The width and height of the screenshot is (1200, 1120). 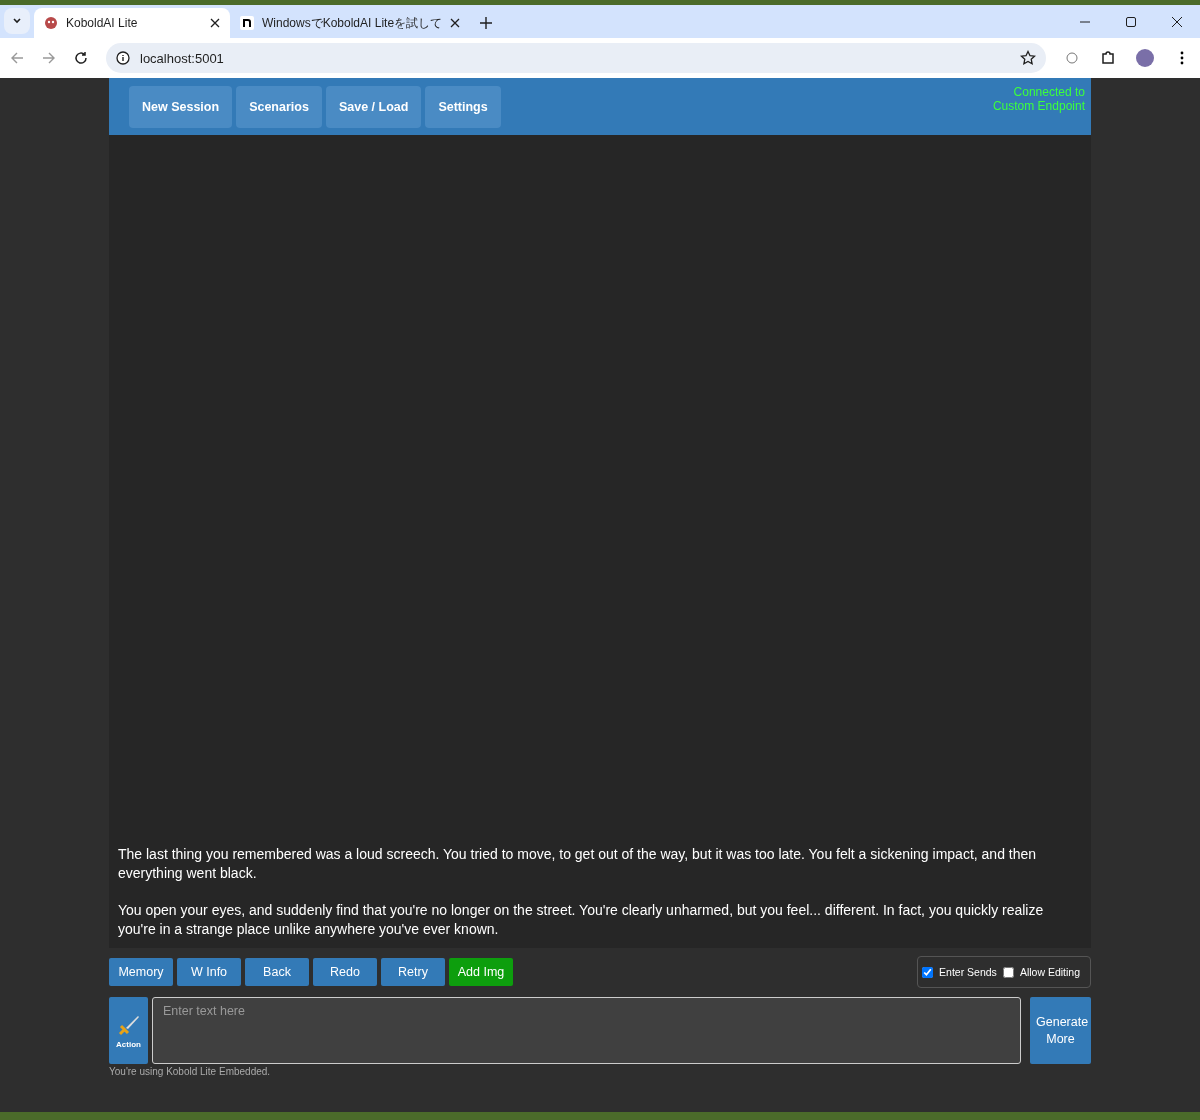 I want to click on connection-status: Connected to Custom Endpoint, so click(x=1038, y=99).